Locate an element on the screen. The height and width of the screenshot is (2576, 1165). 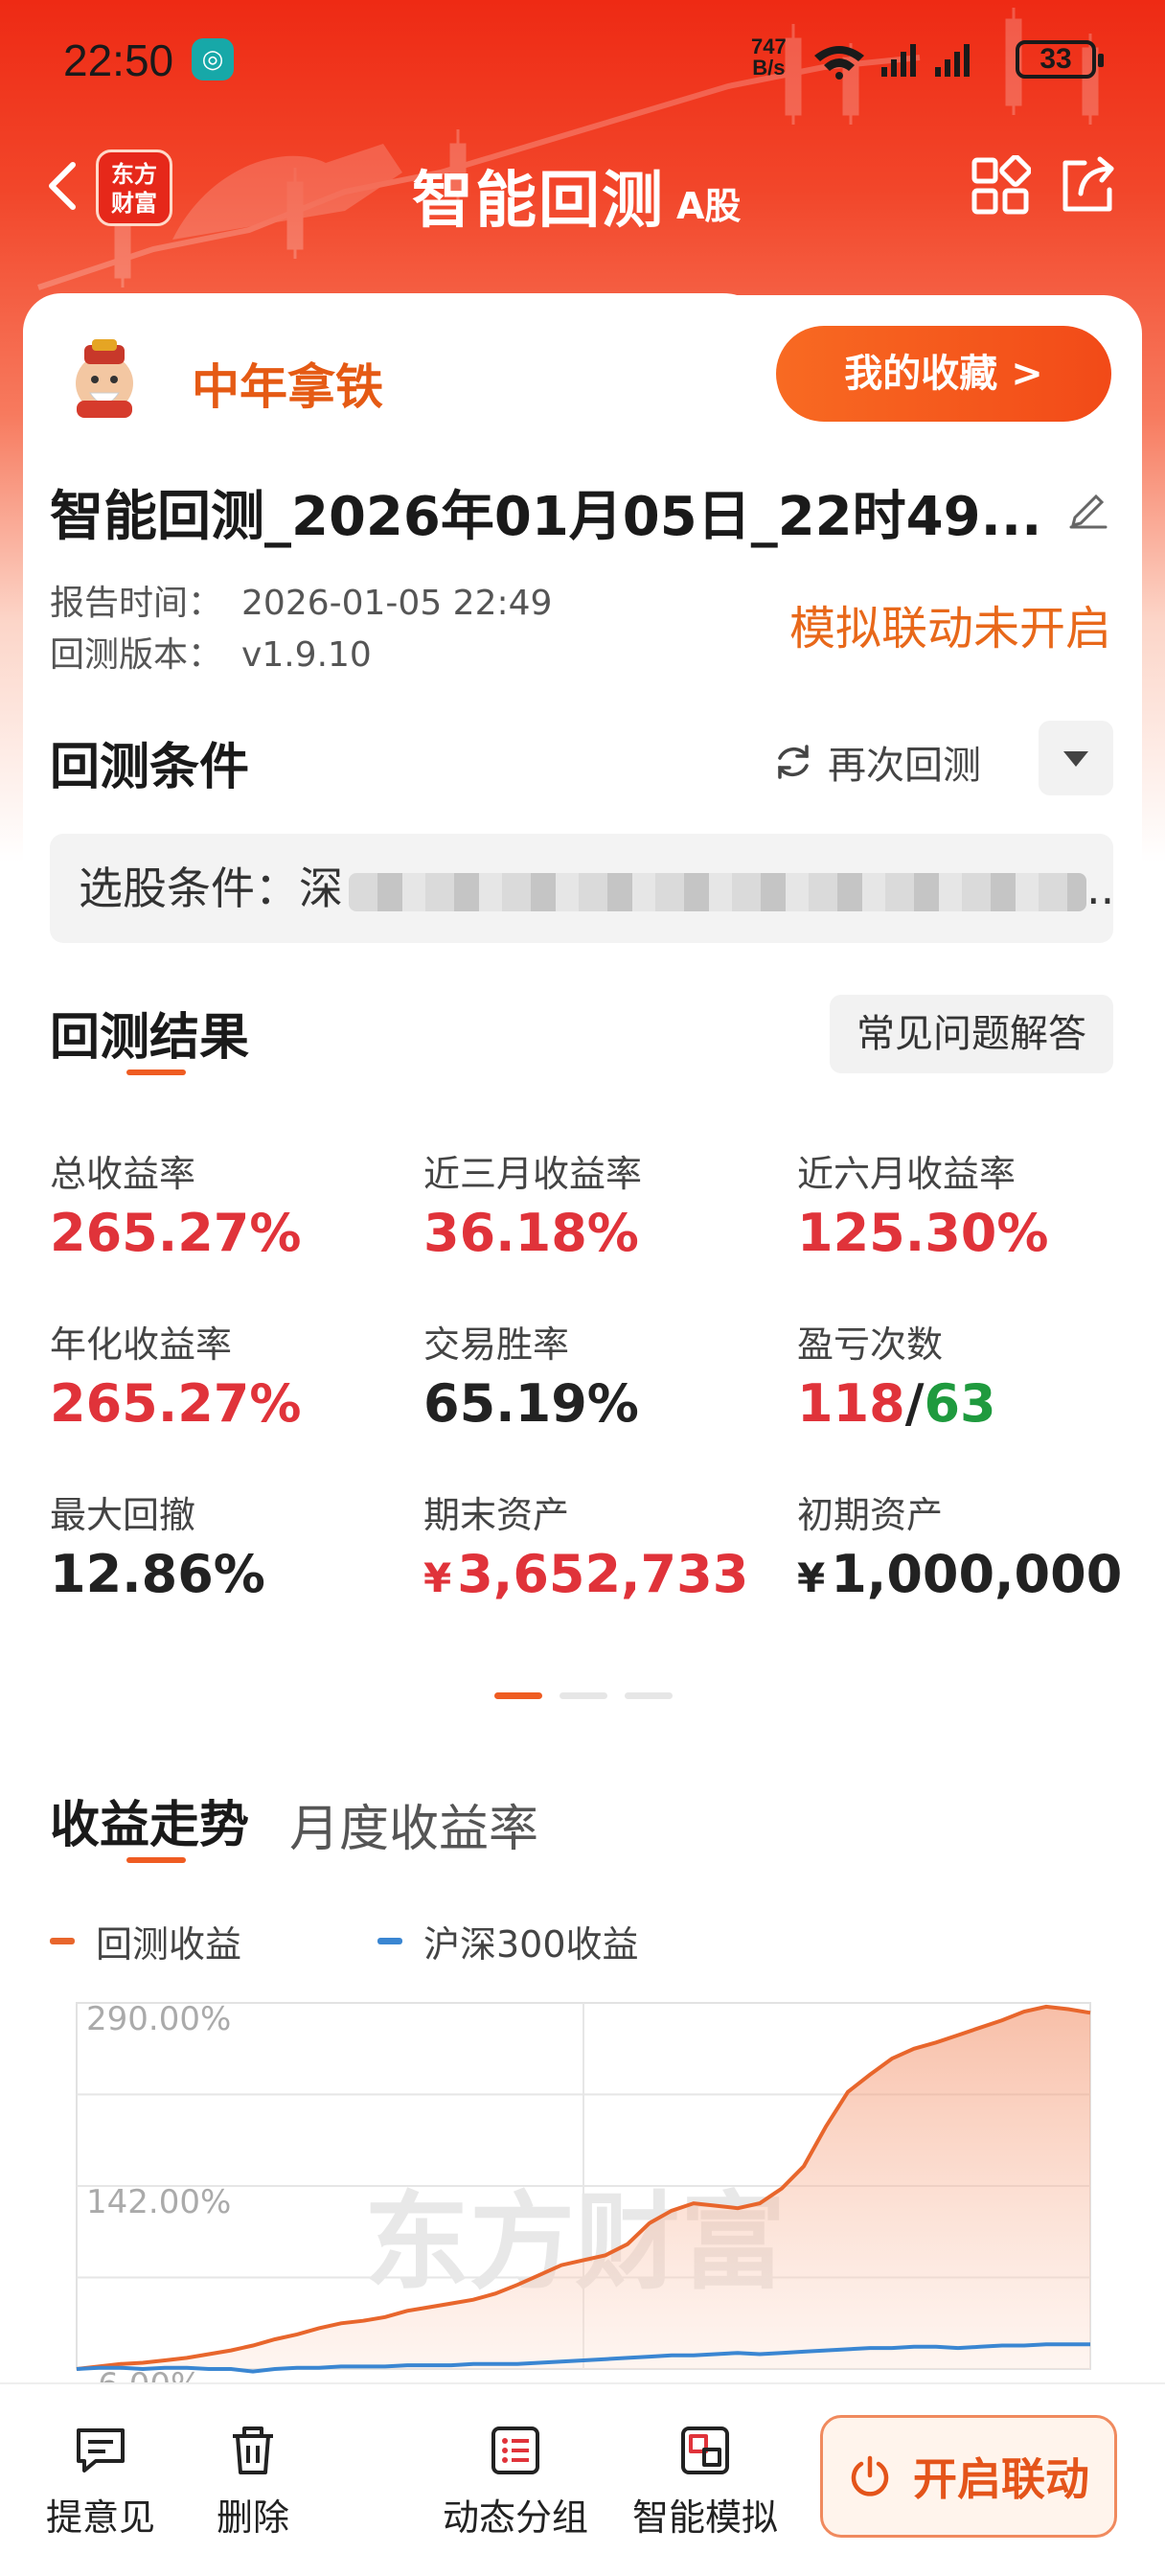
metric-label: 近三月收益率 is located at coordinates (533, 1174).